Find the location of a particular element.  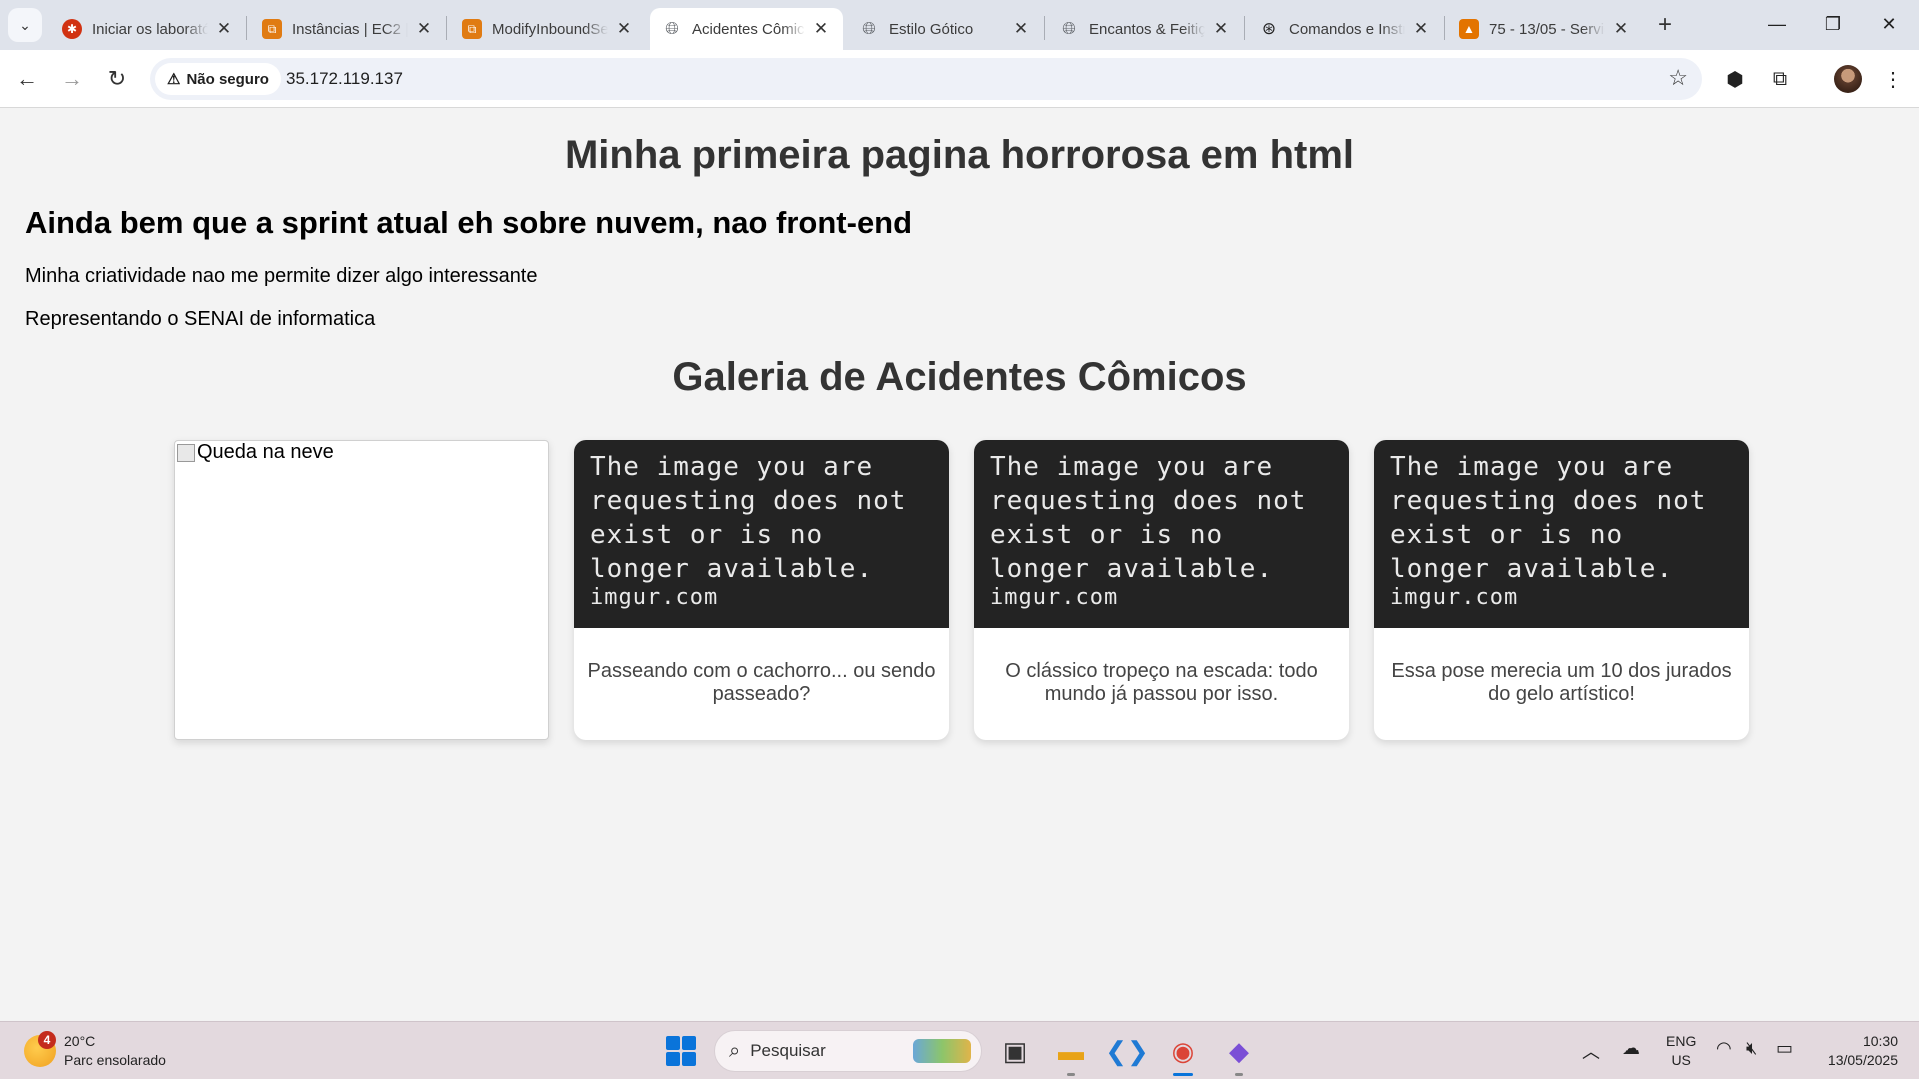

cloud-offline-icon: ☁ is located at coordinates (1631, 1048).